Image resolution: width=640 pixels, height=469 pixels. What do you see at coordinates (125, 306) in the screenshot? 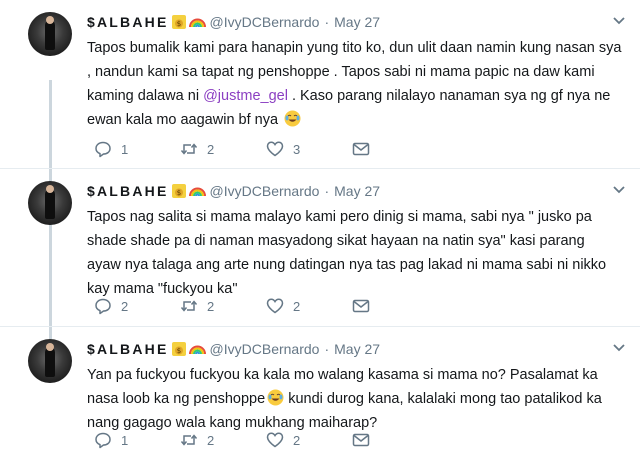
I see `reply-count: 2` at bounding box center [125, 306].